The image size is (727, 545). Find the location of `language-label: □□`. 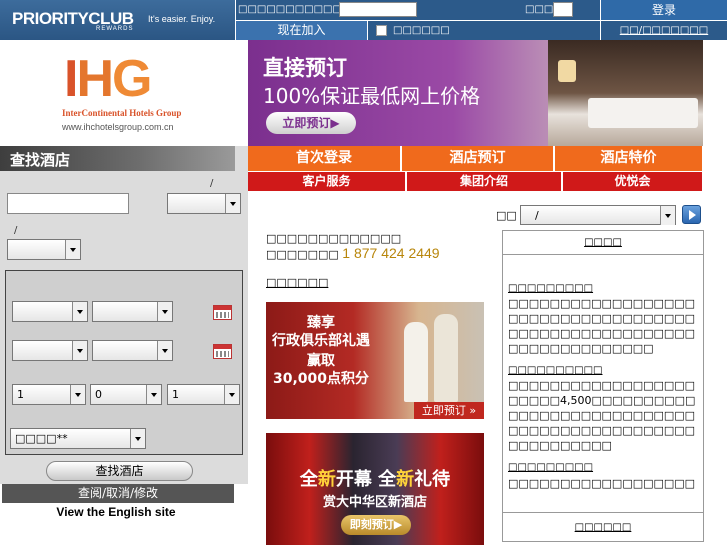

language-label: □□ is located at coordinates (506, 215).